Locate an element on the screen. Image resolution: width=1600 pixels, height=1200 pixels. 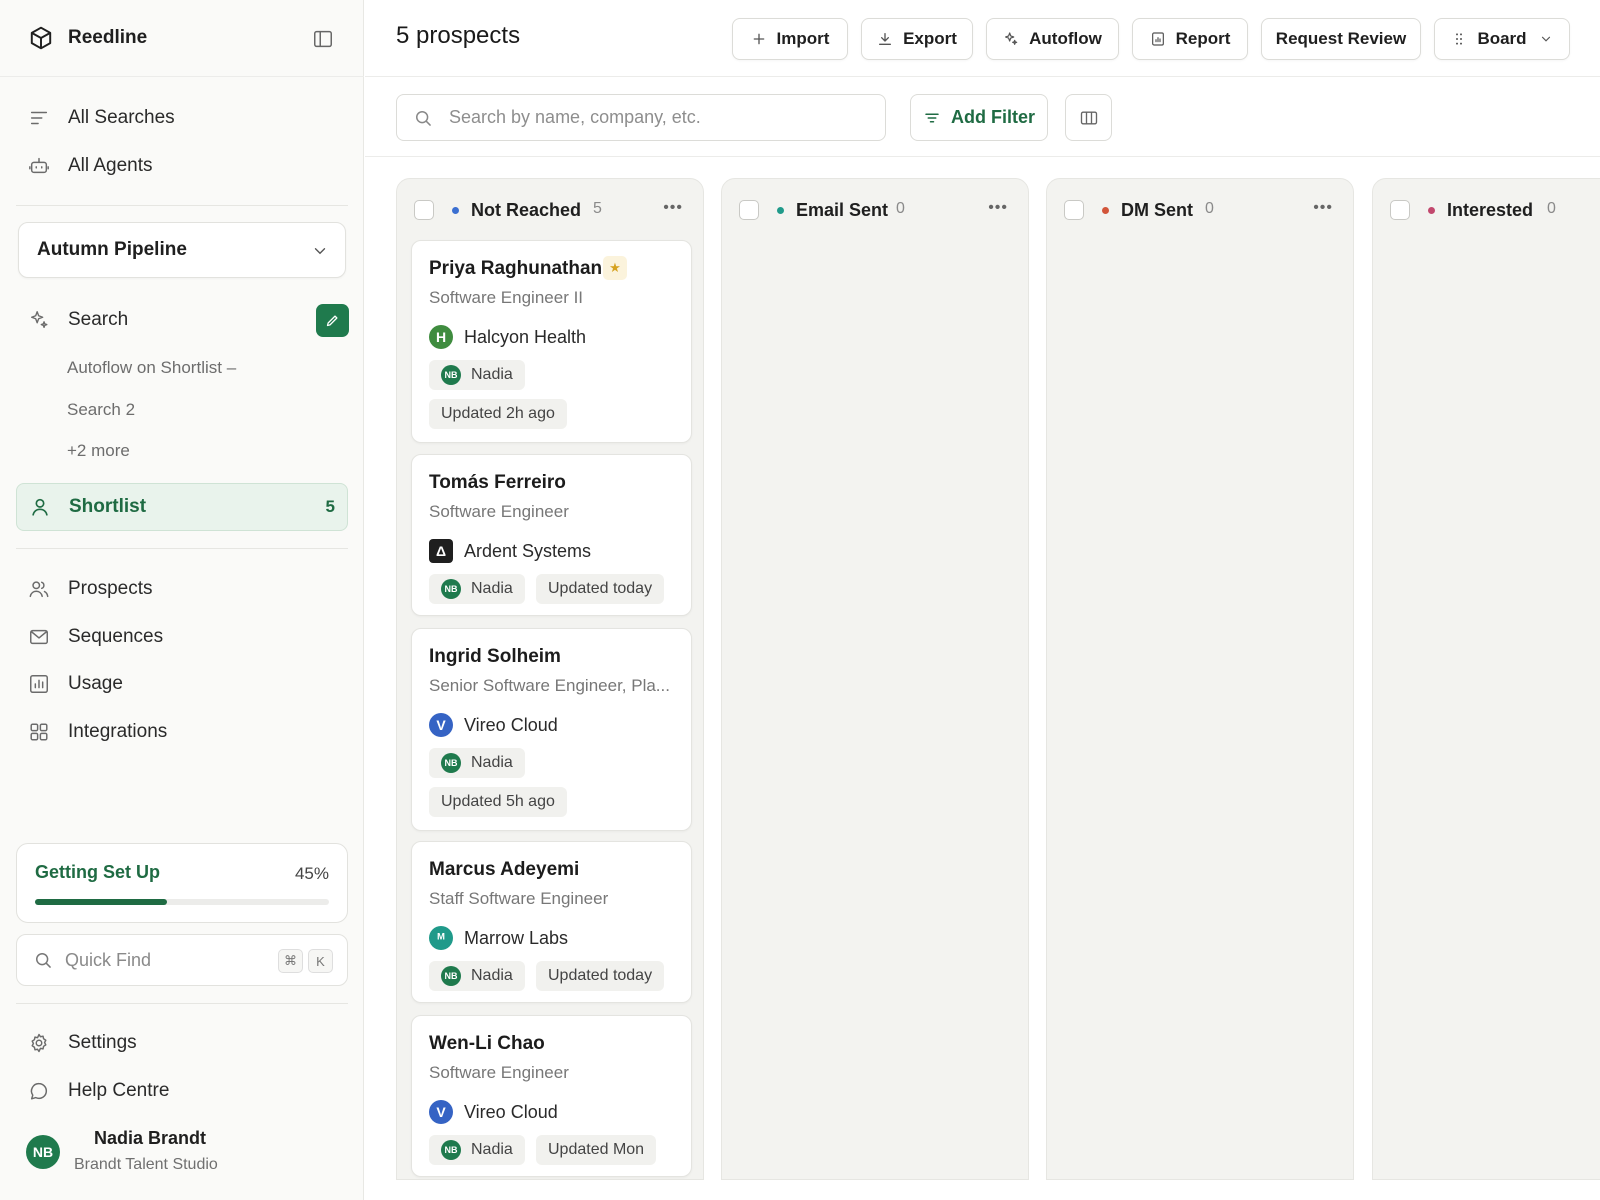
nav-usage: Usage is located at coordinates (182, 684).